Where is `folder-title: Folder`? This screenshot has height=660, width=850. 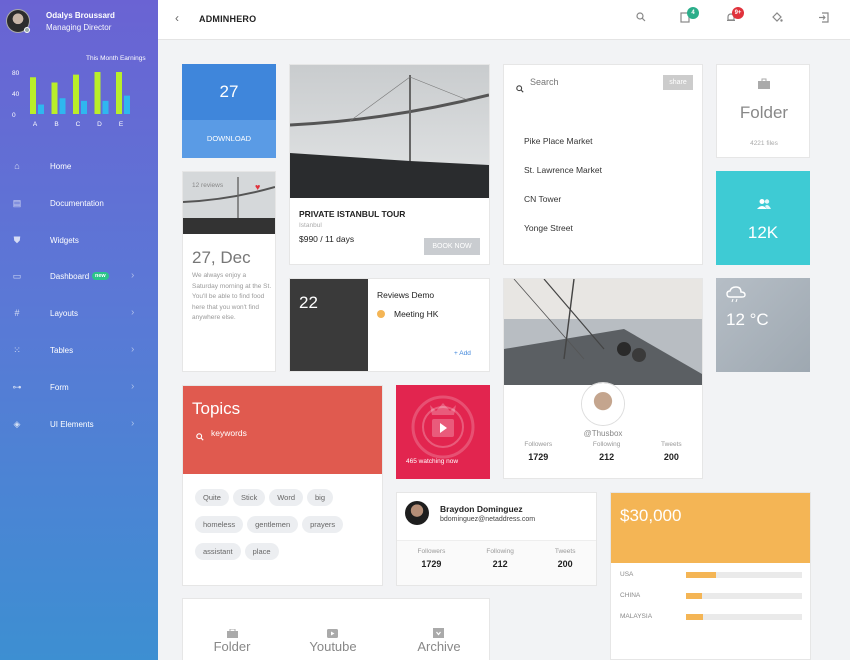 folder-title: Folder is located at coordinates (764, 112).